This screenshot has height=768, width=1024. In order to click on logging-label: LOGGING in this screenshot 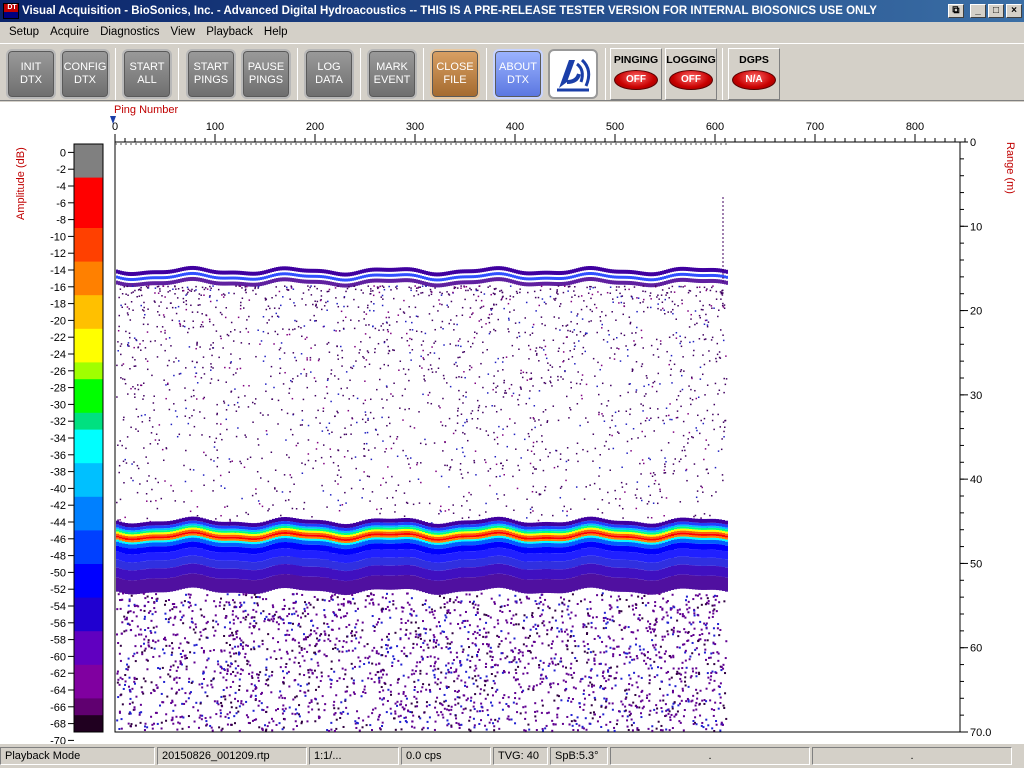, I will do `click(691, 60)`.